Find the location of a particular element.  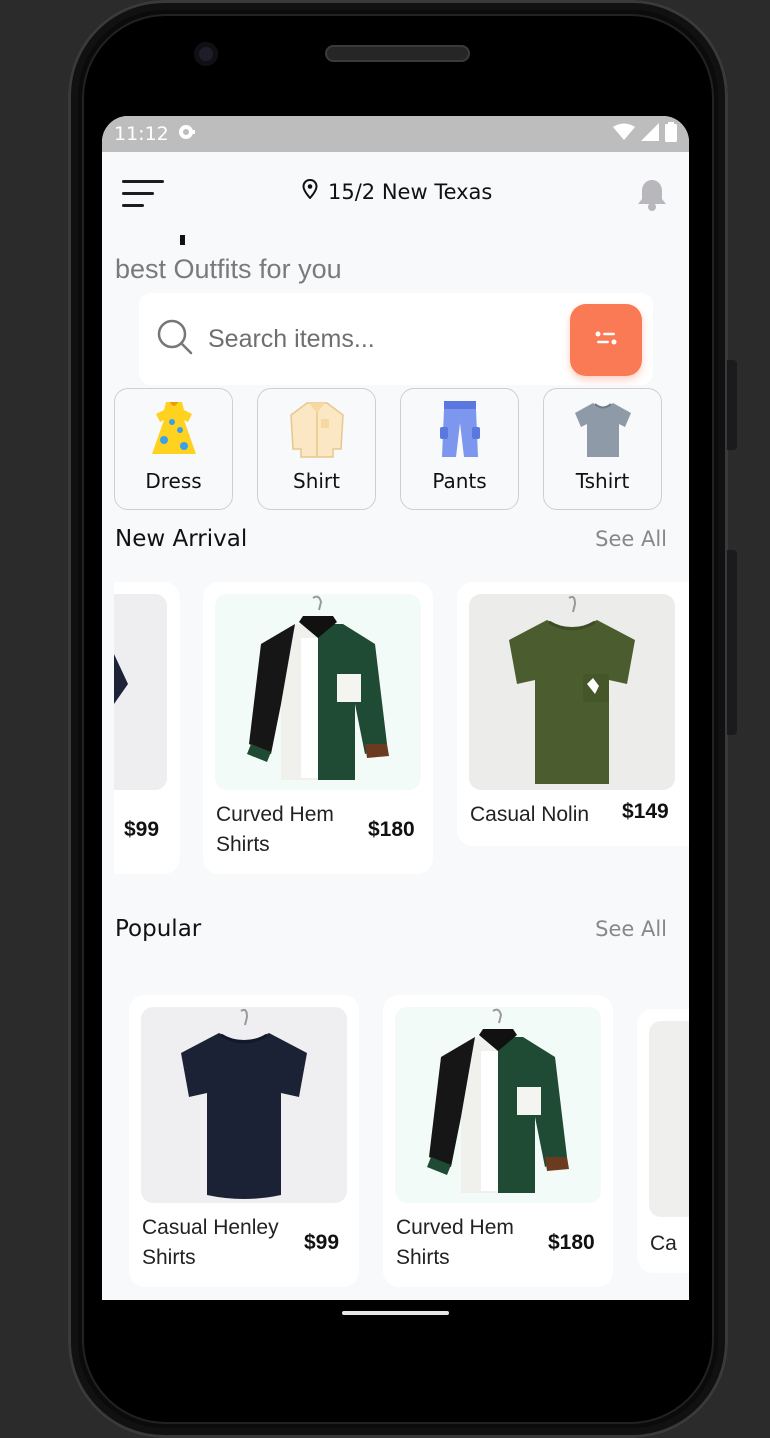

product-name: Ca is located at coordinates (663, 1243).